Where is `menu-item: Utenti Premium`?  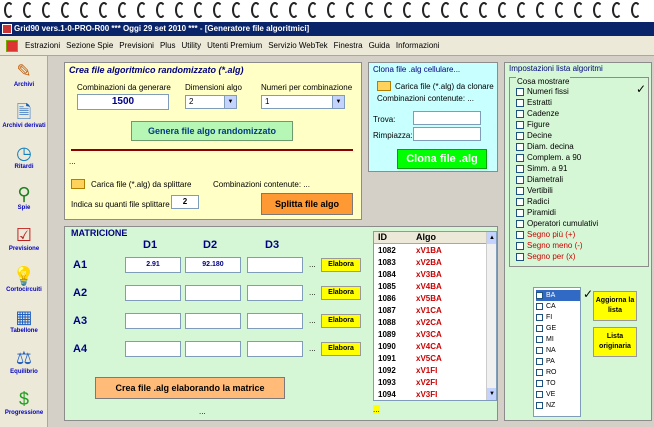 menu-item: Utenti Premium is located at coordinates (234, 45).